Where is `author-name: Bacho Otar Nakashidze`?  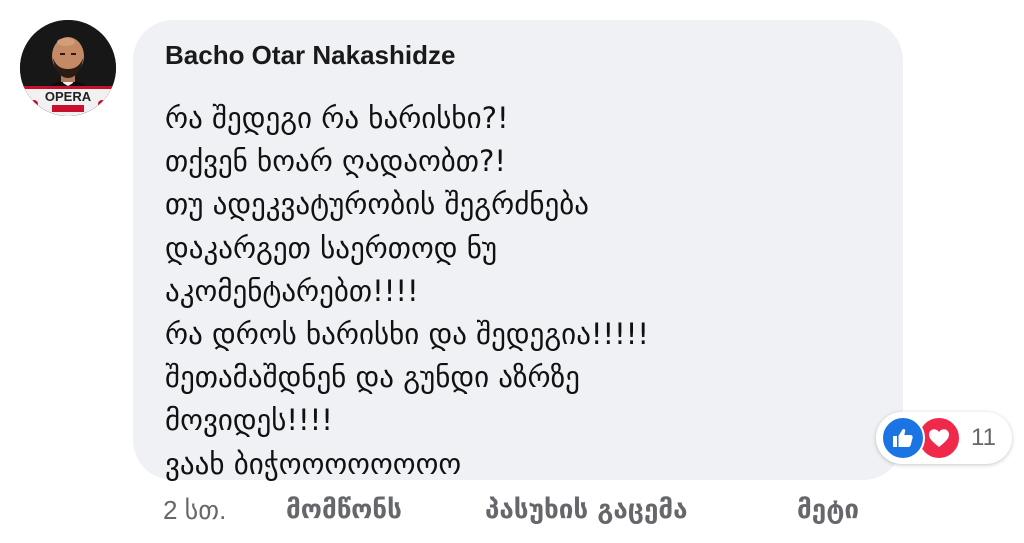
author-name: Bacho Otar Nakashidze is located at coordinates (519, 58).